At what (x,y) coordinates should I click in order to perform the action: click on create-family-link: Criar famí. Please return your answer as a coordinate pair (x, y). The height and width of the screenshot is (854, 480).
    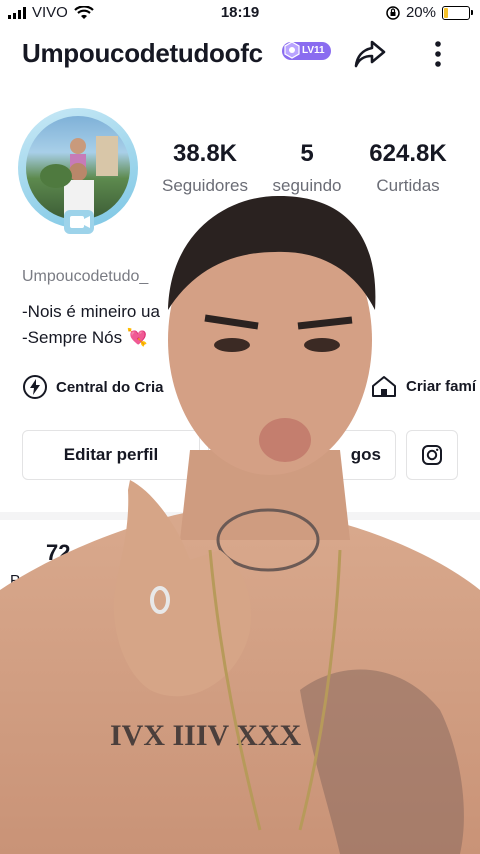
    Looking at the image, I should click on (423, 386).